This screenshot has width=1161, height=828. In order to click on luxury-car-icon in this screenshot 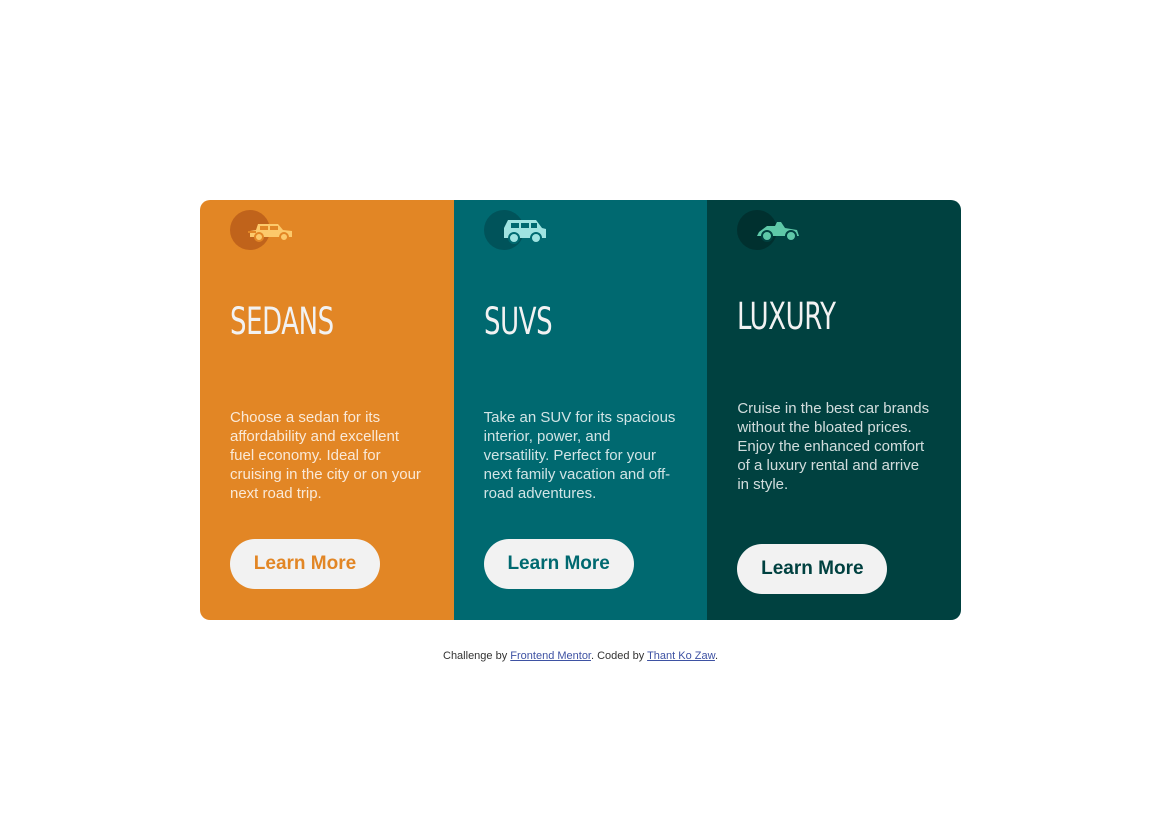, I will do `click(770, 230)`.